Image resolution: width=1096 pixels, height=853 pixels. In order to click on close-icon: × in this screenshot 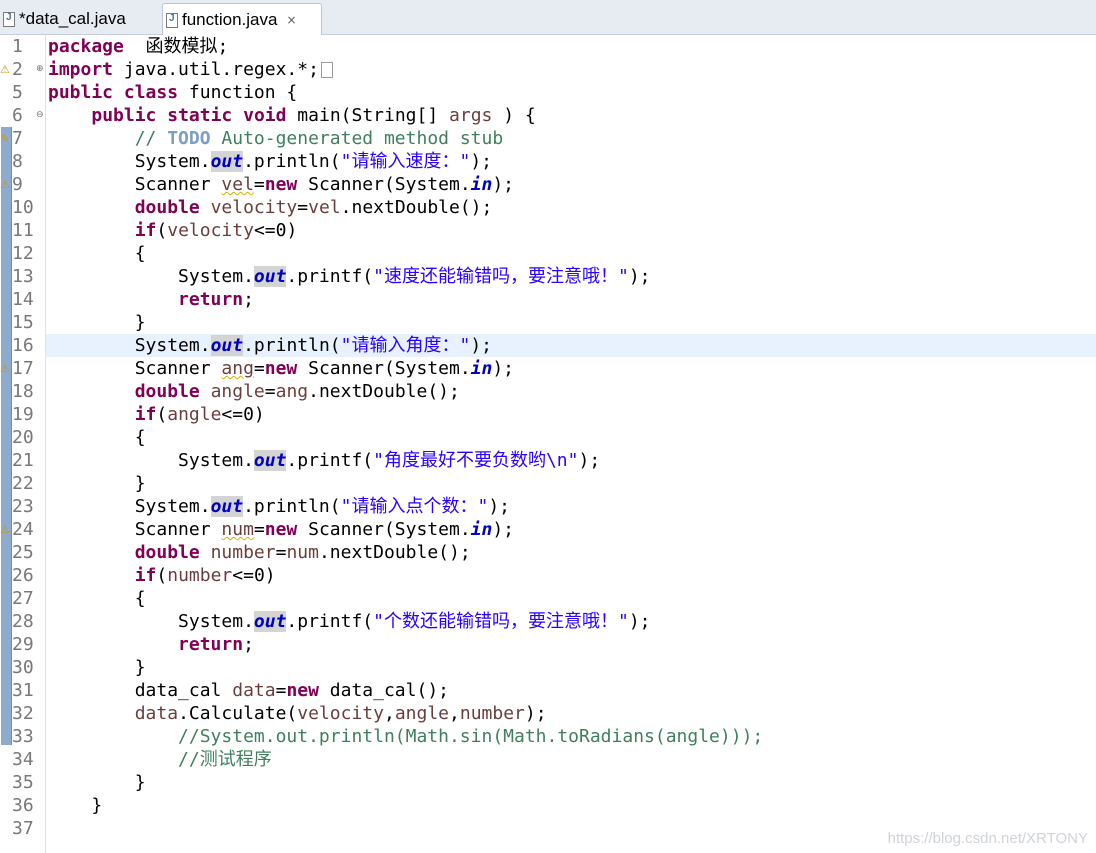, I will do `click(291, 20)`.